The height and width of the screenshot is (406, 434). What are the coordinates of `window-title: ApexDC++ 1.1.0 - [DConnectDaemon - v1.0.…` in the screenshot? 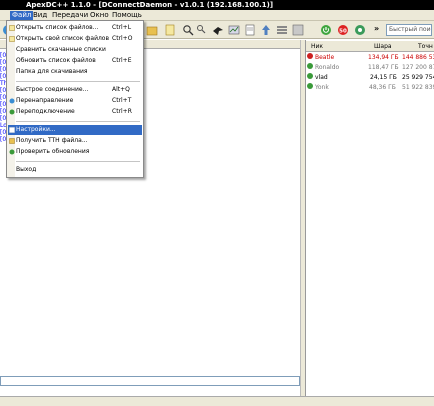 It's located at (217, 5).